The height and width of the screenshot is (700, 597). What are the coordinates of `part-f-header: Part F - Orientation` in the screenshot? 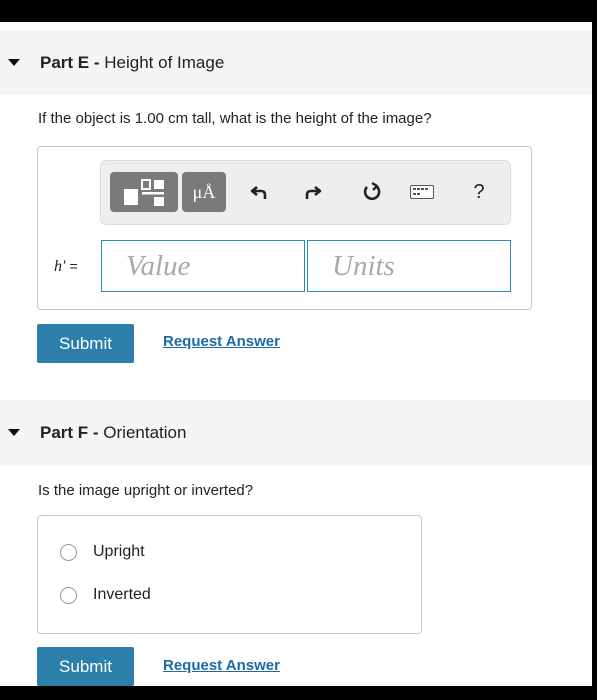 It's located at (296, 432).